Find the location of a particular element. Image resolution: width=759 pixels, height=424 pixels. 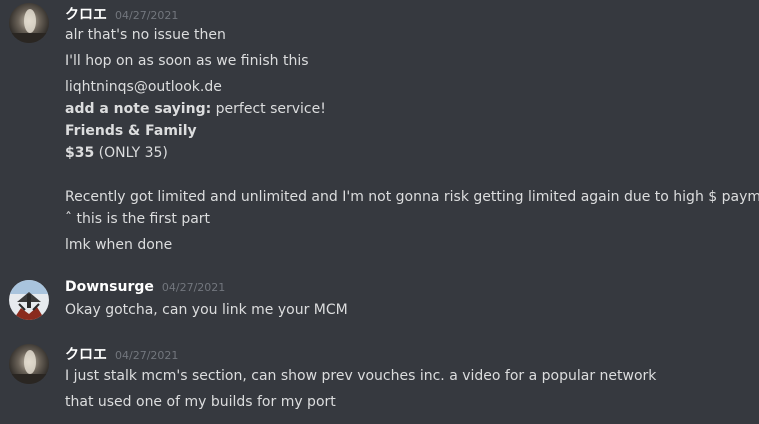

message-text: (ONLY 35) is located at coordinates (131, 153).